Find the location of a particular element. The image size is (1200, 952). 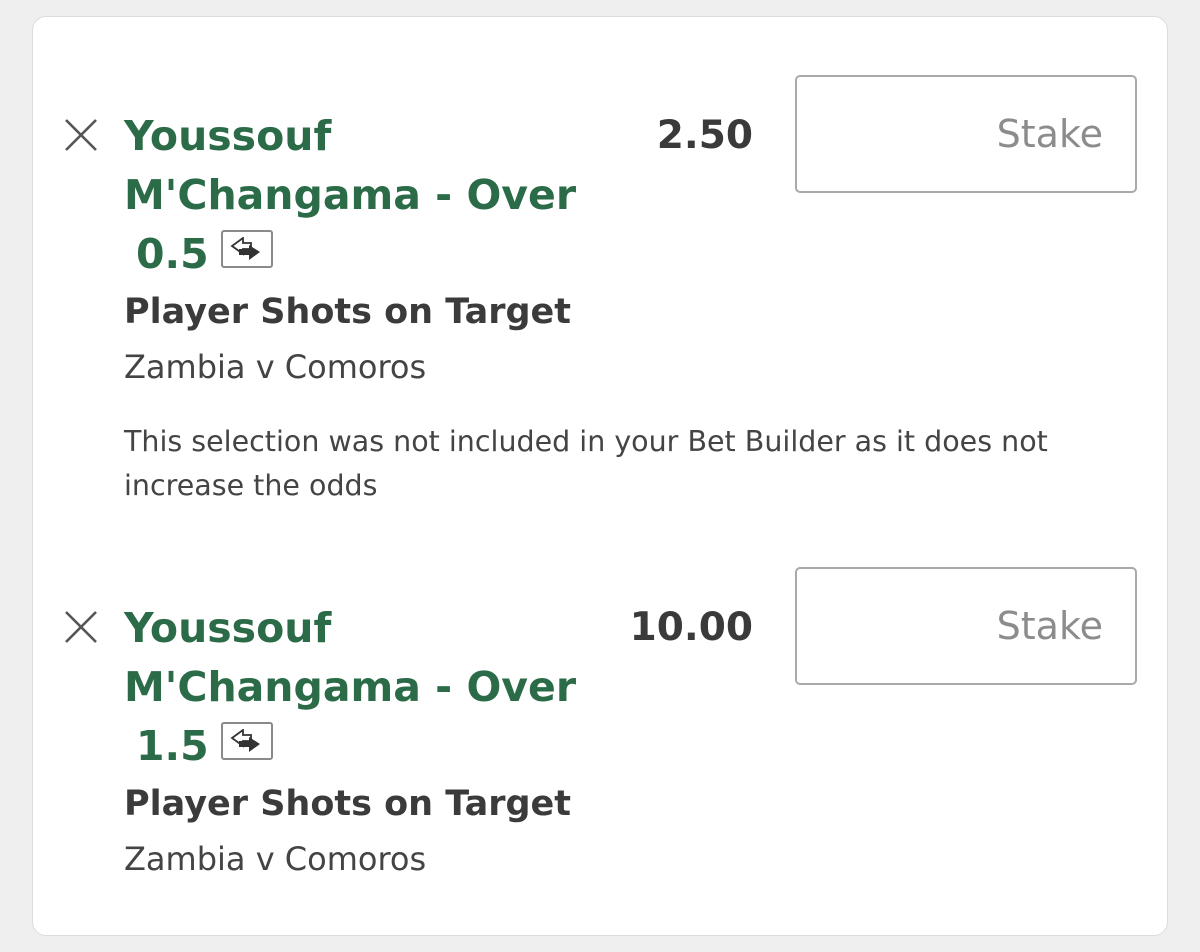

line-value: 1.5 is located at coordinates (172, 746).